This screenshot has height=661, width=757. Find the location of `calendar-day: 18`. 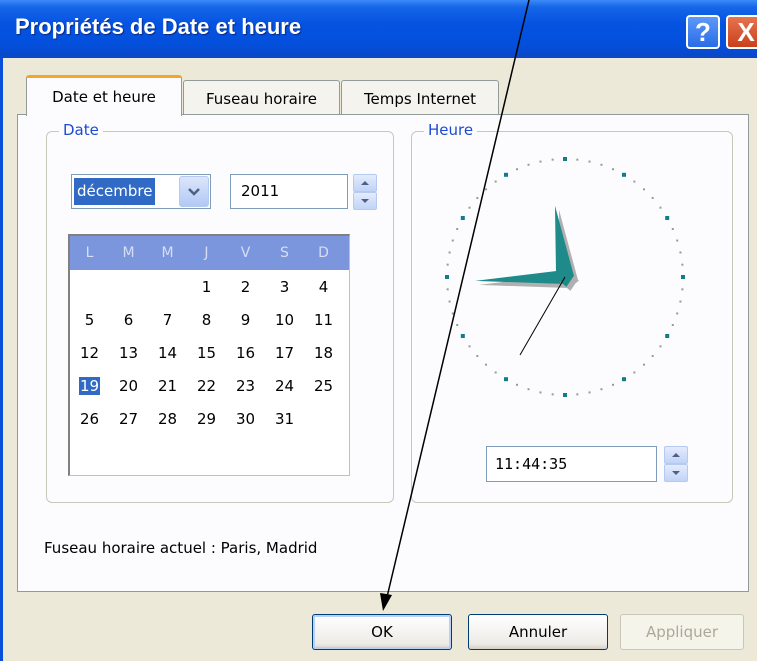

calendar-day: 18 is located at coordinates (323, 352).